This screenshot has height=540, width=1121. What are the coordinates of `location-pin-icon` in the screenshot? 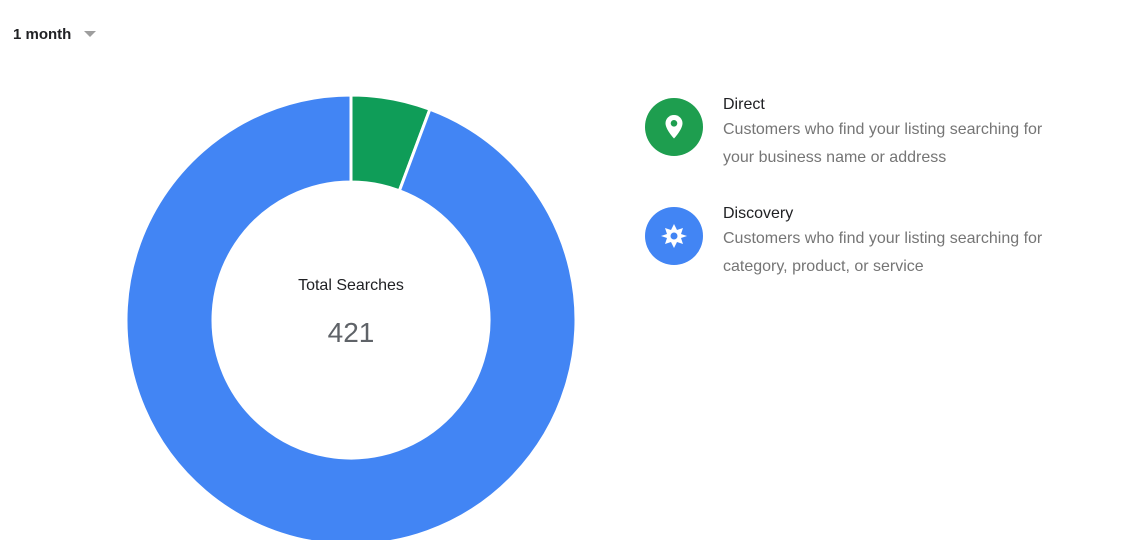 It's located at (674, 127).